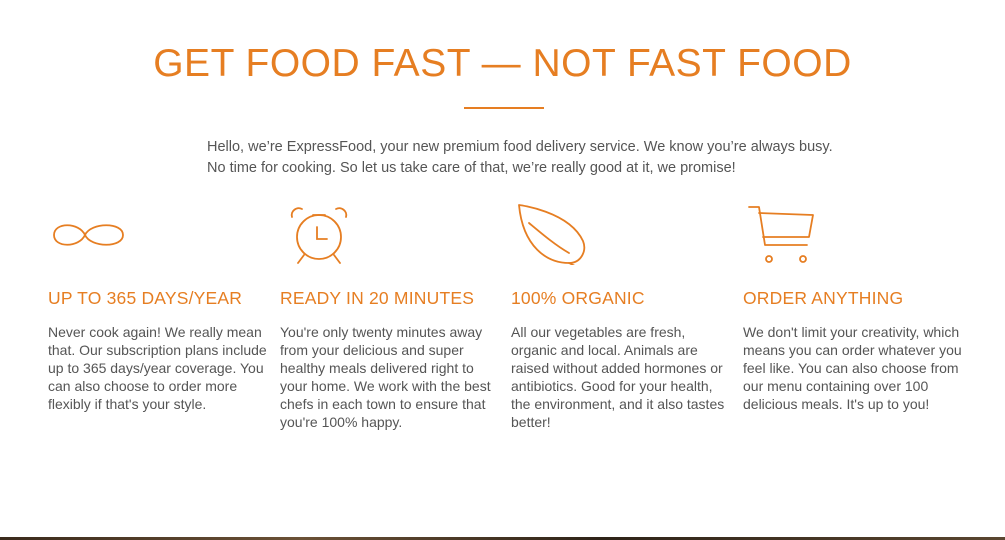 This screenshot has height=540, width=1005. What do you see at coordinates (325, 234) in the screenshot?
I see `alarm-clock-icon` at bounding box center [325, 234].